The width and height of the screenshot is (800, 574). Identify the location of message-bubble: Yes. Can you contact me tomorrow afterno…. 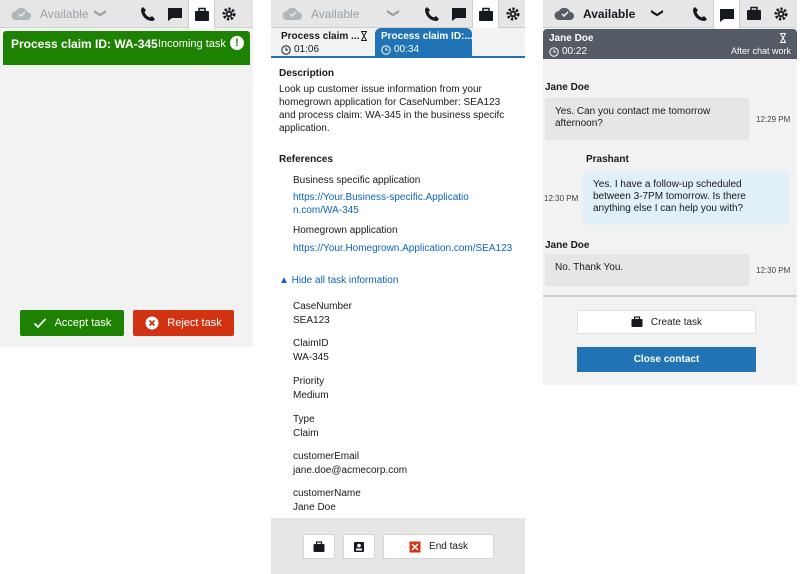
(647, 119).